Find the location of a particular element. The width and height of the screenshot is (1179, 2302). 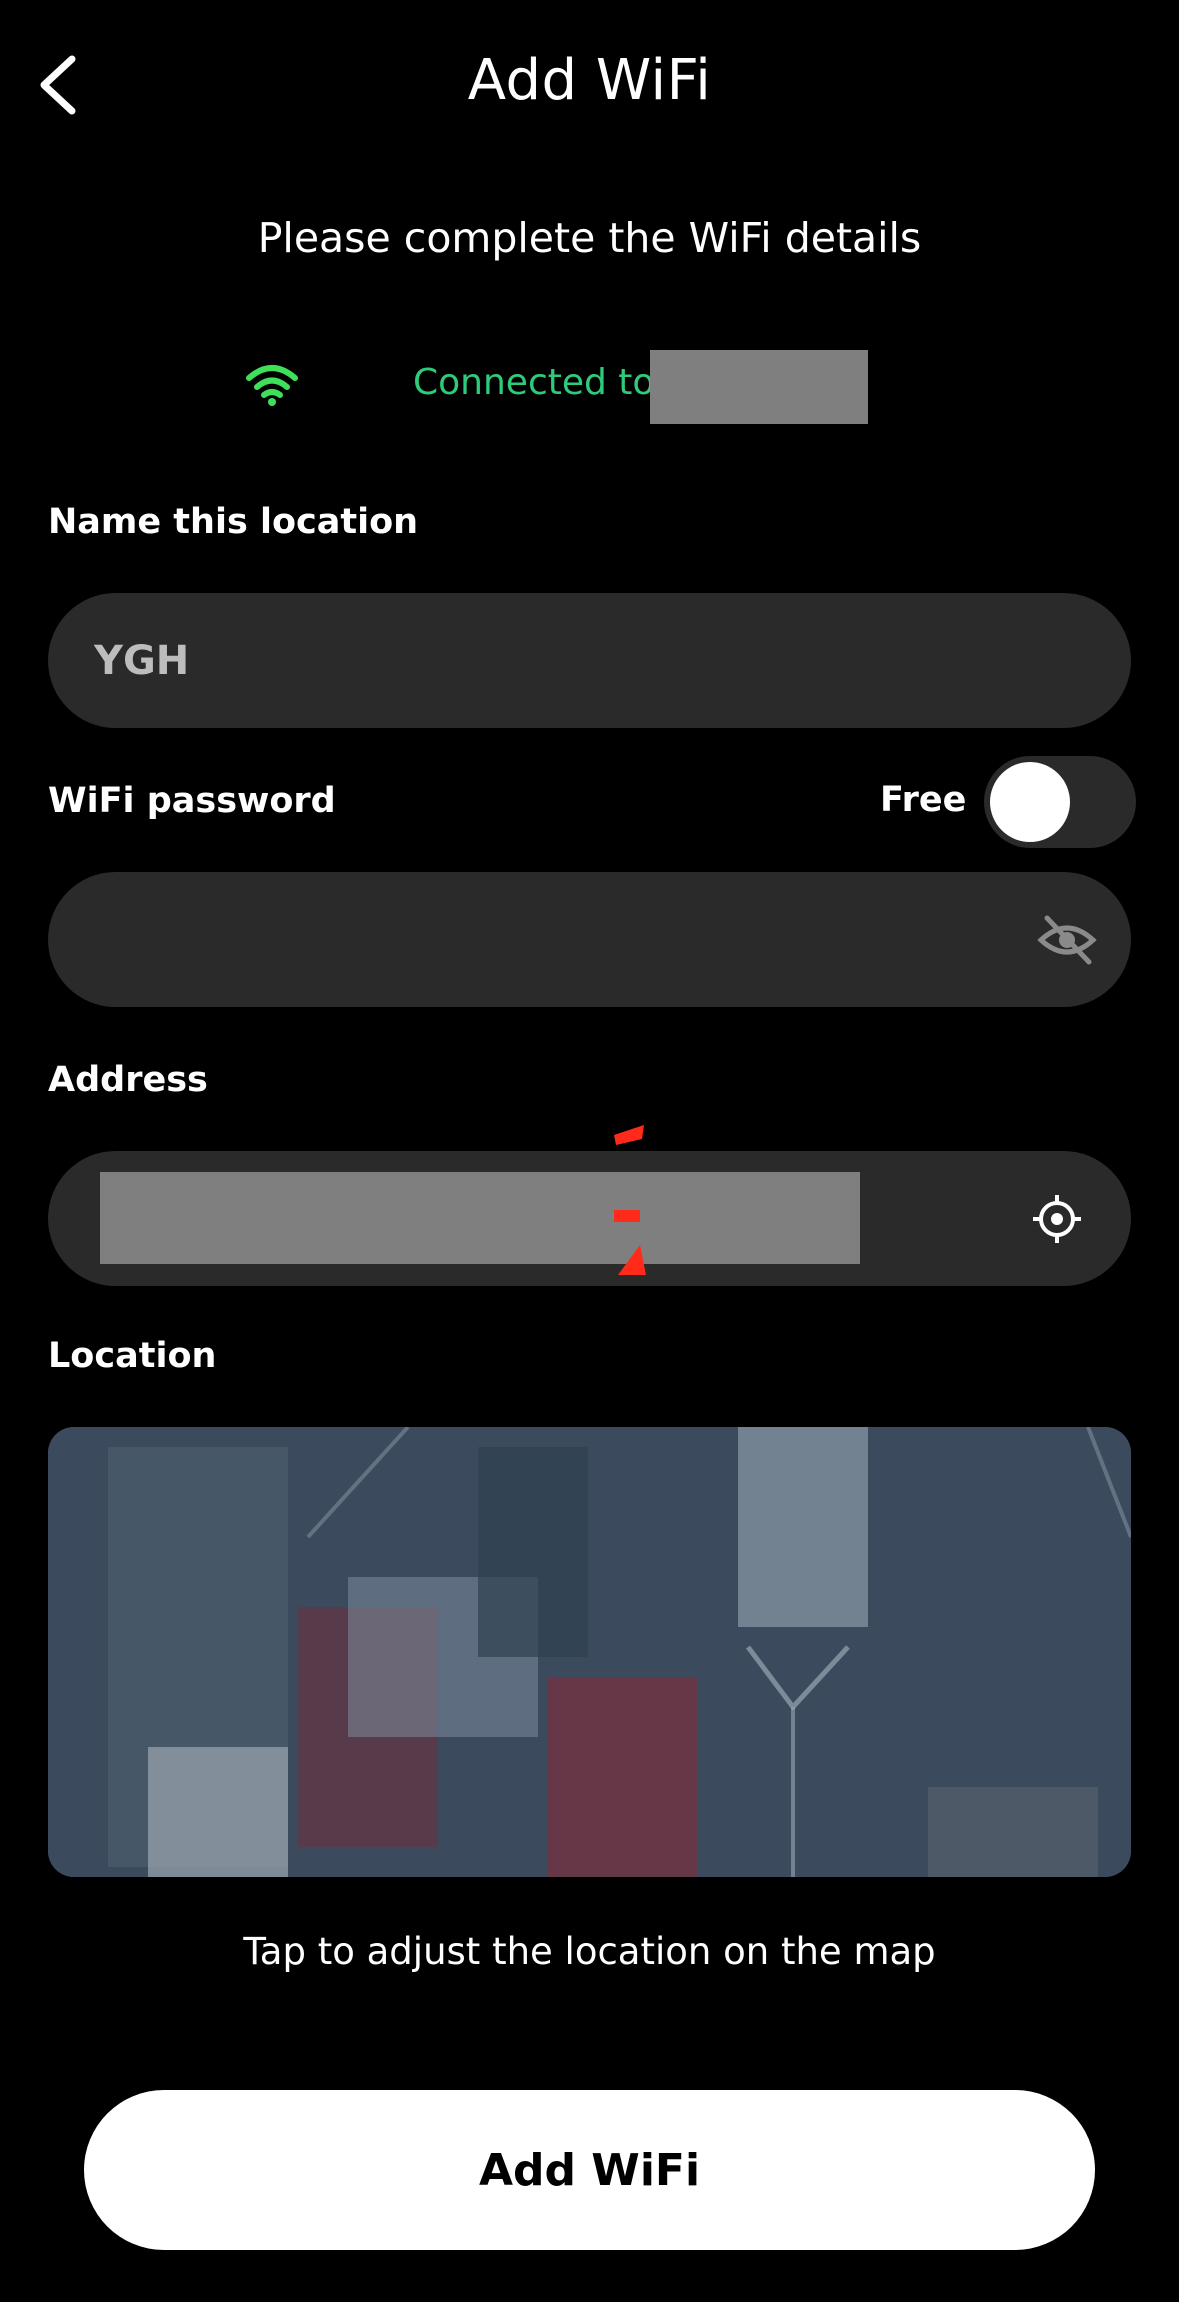

wifi-icon is located at coordinates (272, 385).